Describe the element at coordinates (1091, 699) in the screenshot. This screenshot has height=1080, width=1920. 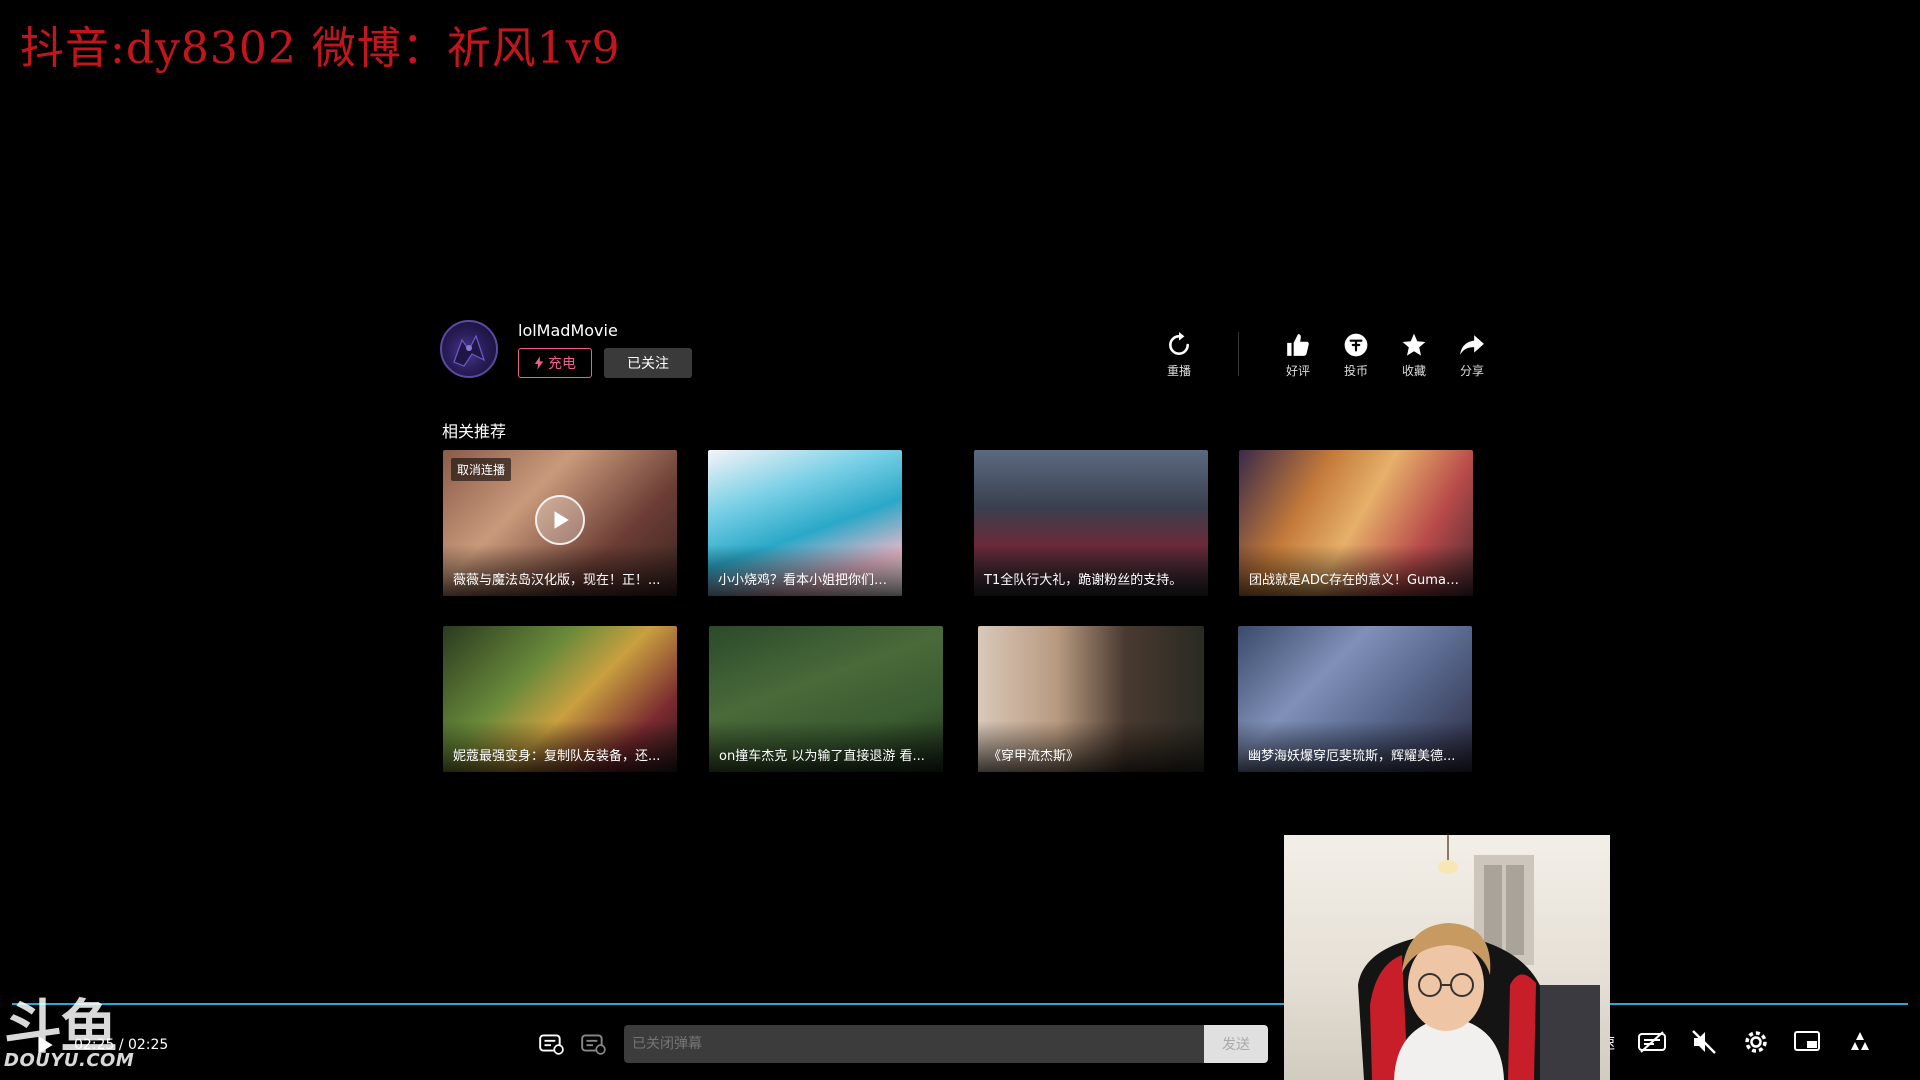
I see `recommend-card: 《穿甲流杰斯》` at that location.